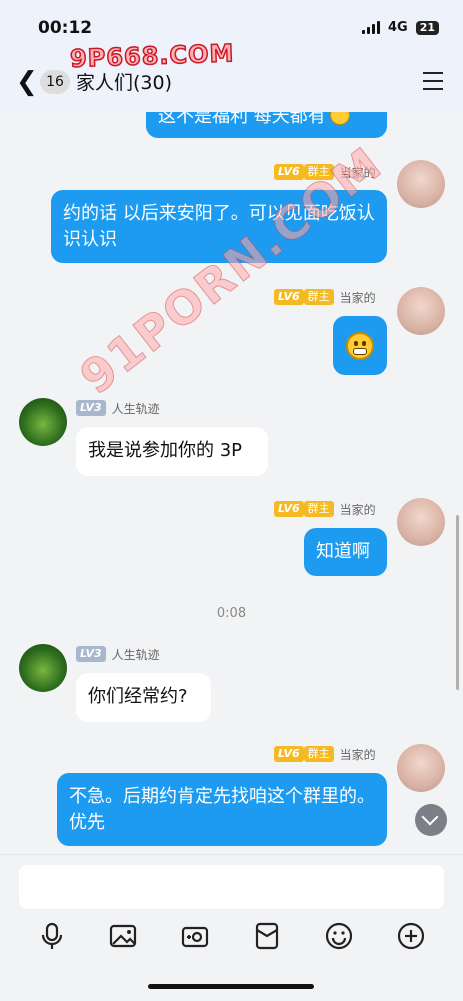 Image resolution: width=463 pixels, height=1001 pixels. Describe the element at coordinates (370, 27) in the screenshot. I see `signal-icon` at that location.